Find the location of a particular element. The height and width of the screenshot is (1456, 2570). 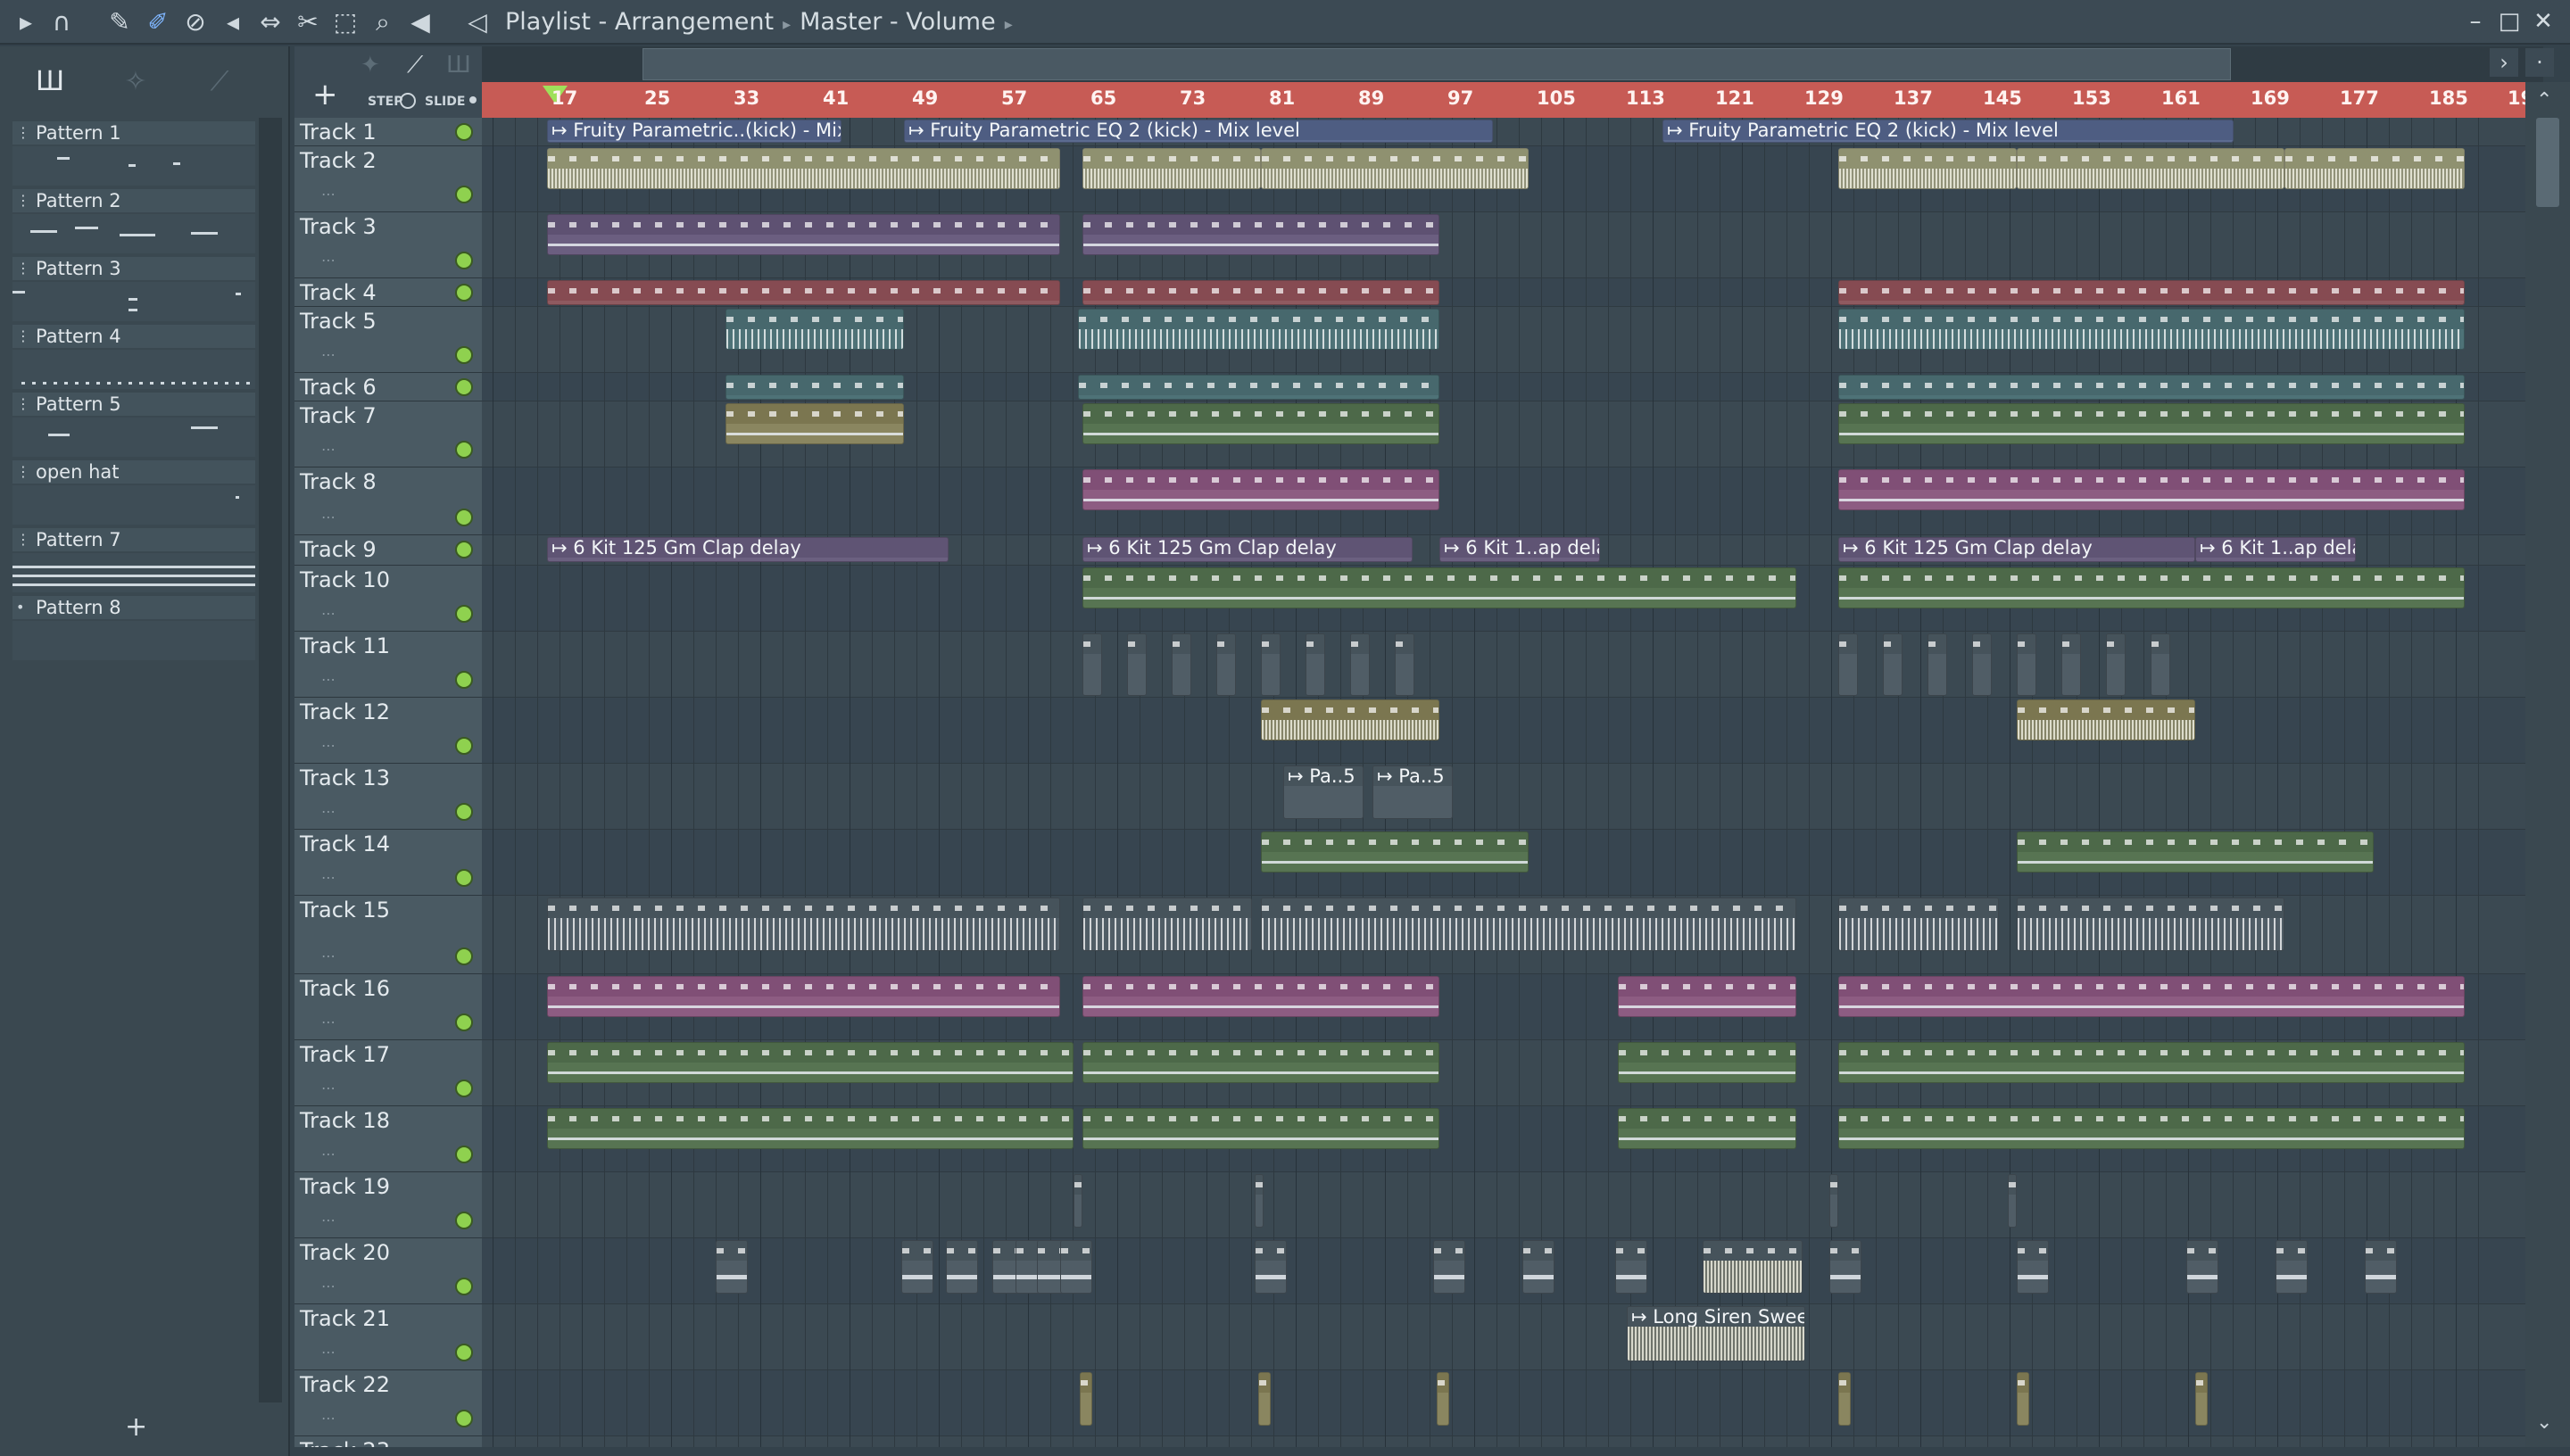

playback-icon: ◀ is located at coordinates (420, 22).